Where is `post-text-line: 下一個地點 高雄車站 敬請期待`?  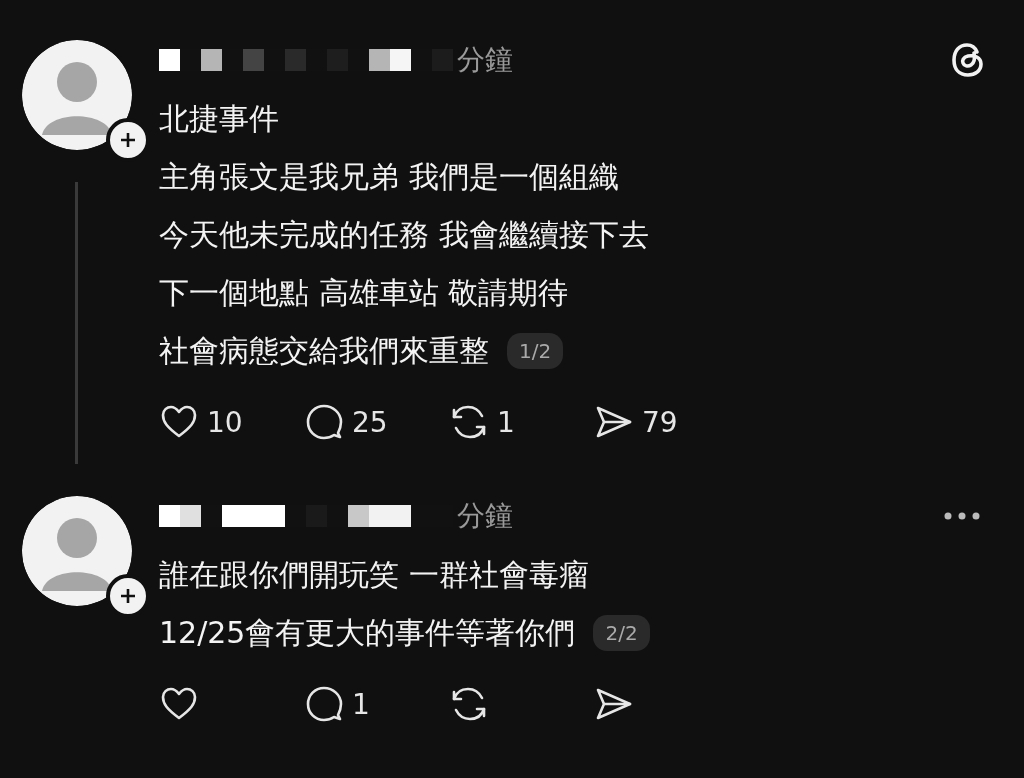 post-text-line: 下一個地點 高雄車站 敬請期待 is located at coordinates (364, 292).